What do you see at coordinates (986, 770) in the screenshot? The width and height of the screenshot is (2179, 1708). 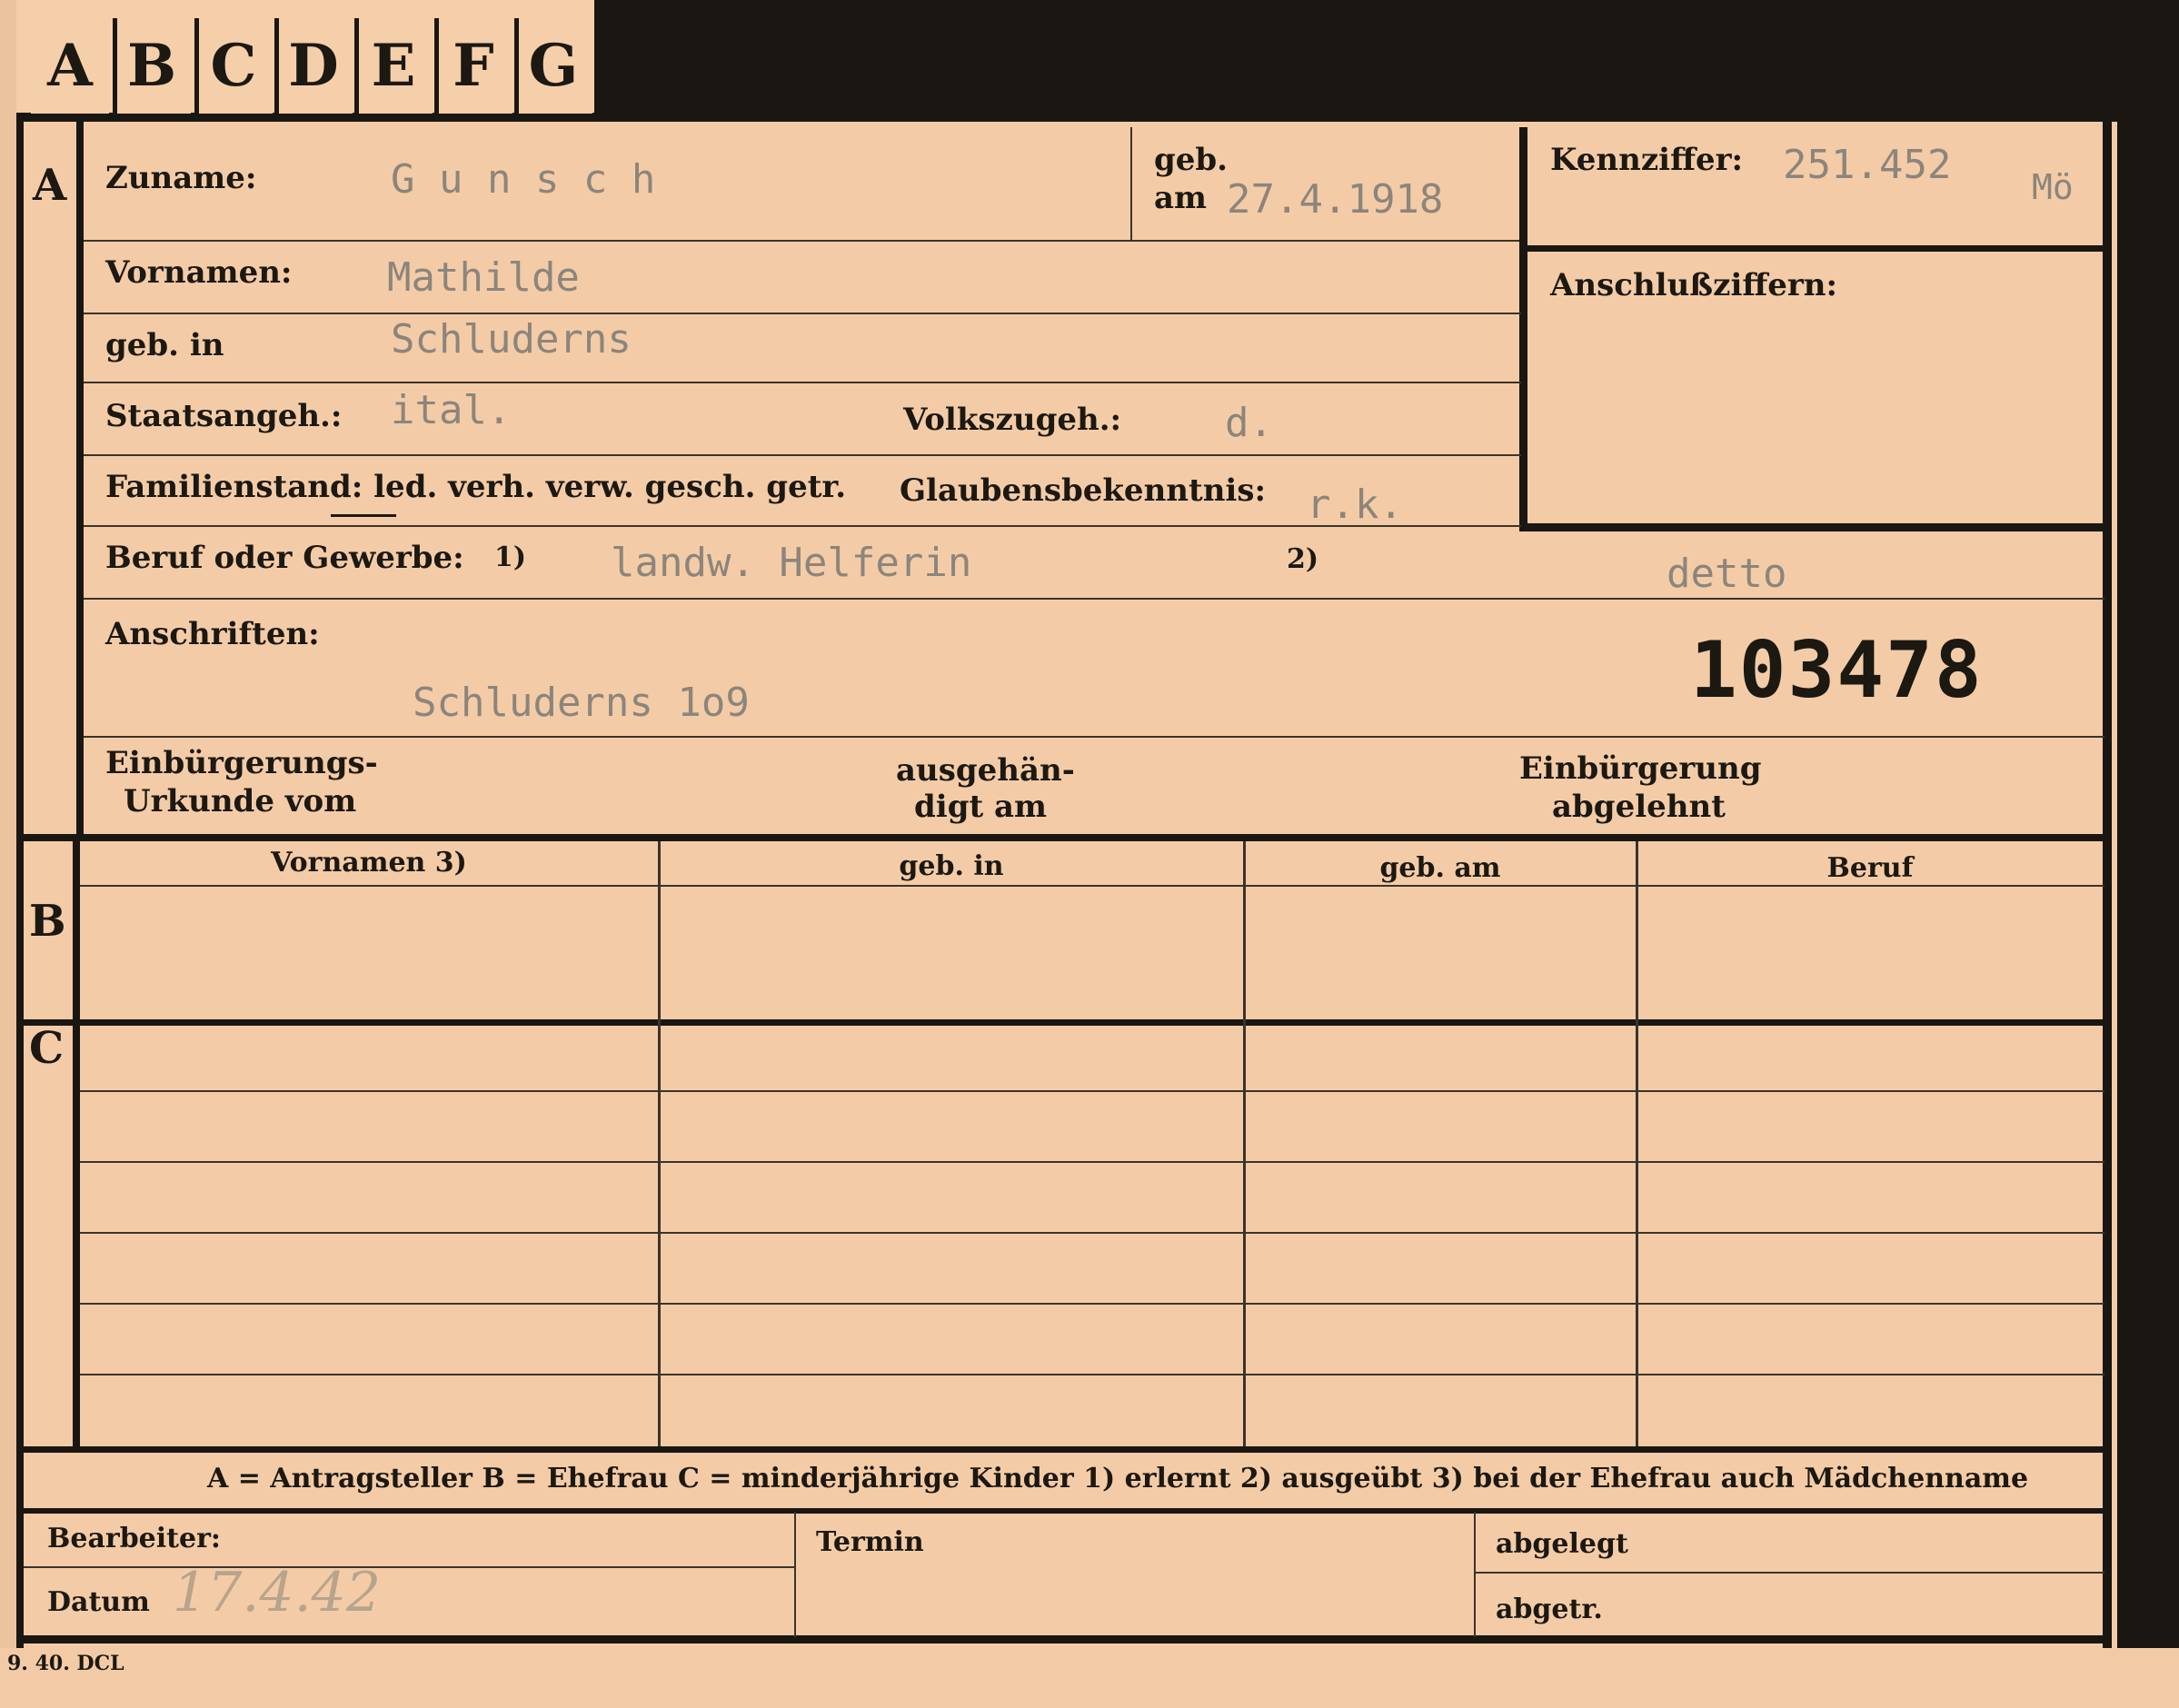 I see `ausgehaendigt-label-1: ausgehän-` at bounding box center [986, 770].